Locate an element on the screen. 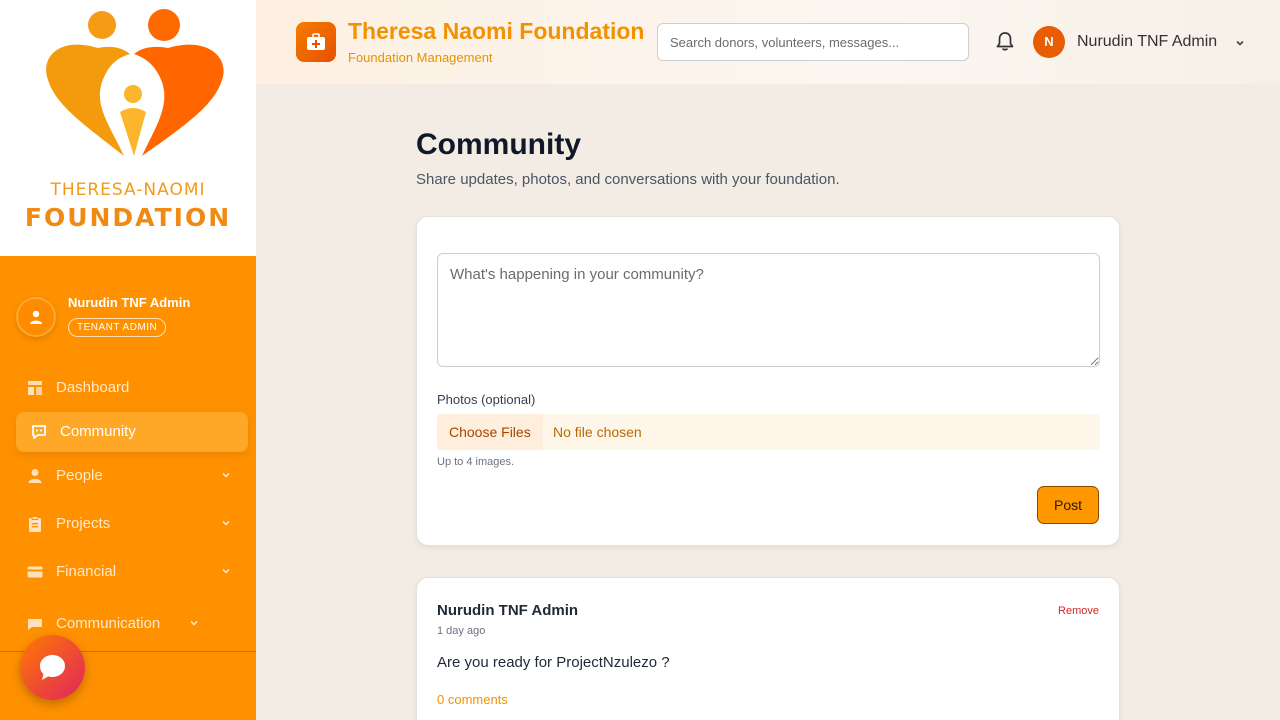  file-status: No file chosen is located at coordinates (597, 432).